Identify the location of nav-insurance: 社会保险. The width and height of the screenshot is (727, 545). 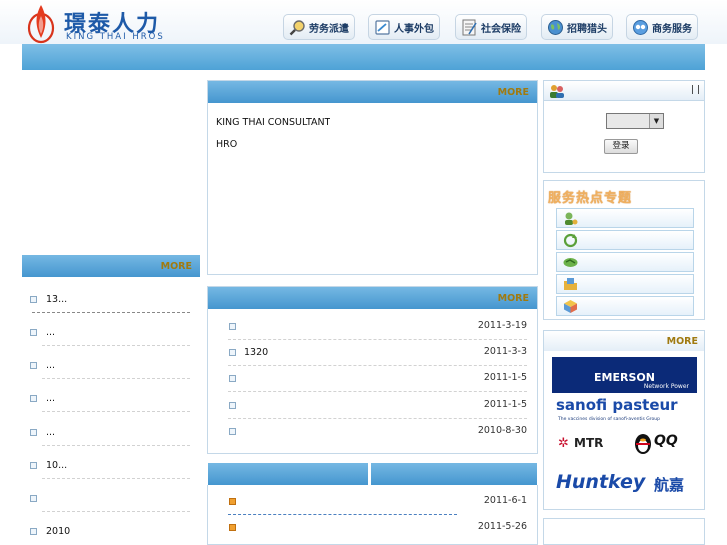
(491, 27).